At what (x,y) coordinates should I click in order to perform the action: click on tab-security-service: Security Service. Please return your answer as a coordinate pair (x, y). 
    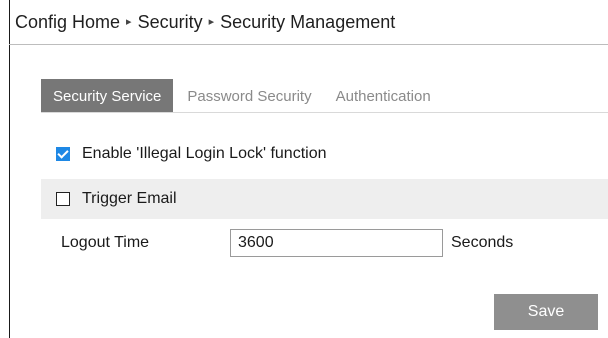
    Looking at the image, I should click on (107, 96).